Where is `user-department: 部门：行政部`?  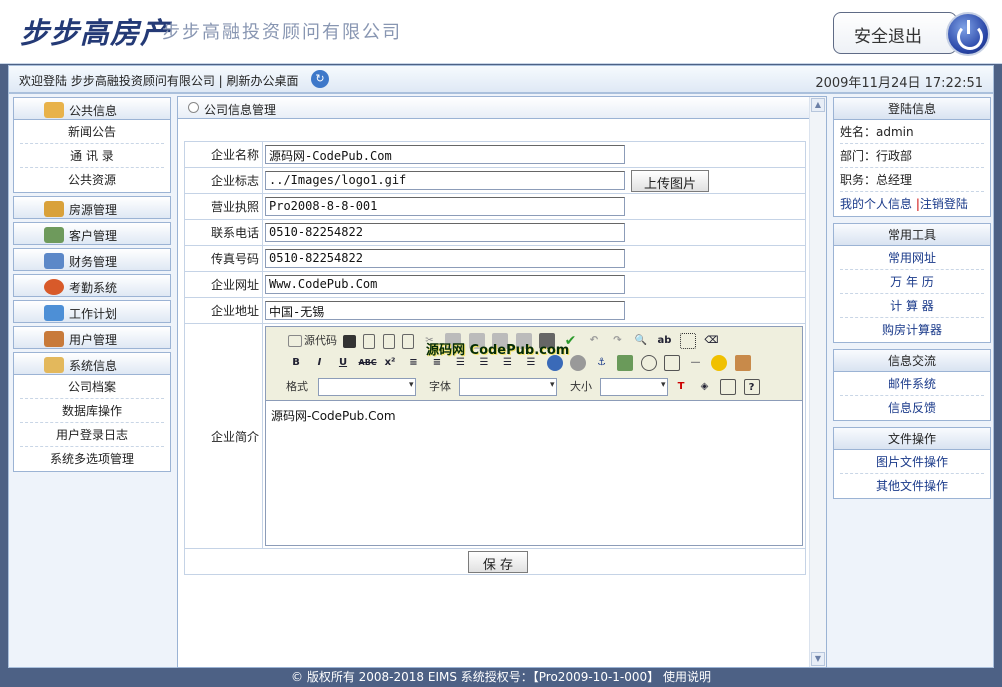
user-department: 部门：行政部 is located at coordinates (912, 156).